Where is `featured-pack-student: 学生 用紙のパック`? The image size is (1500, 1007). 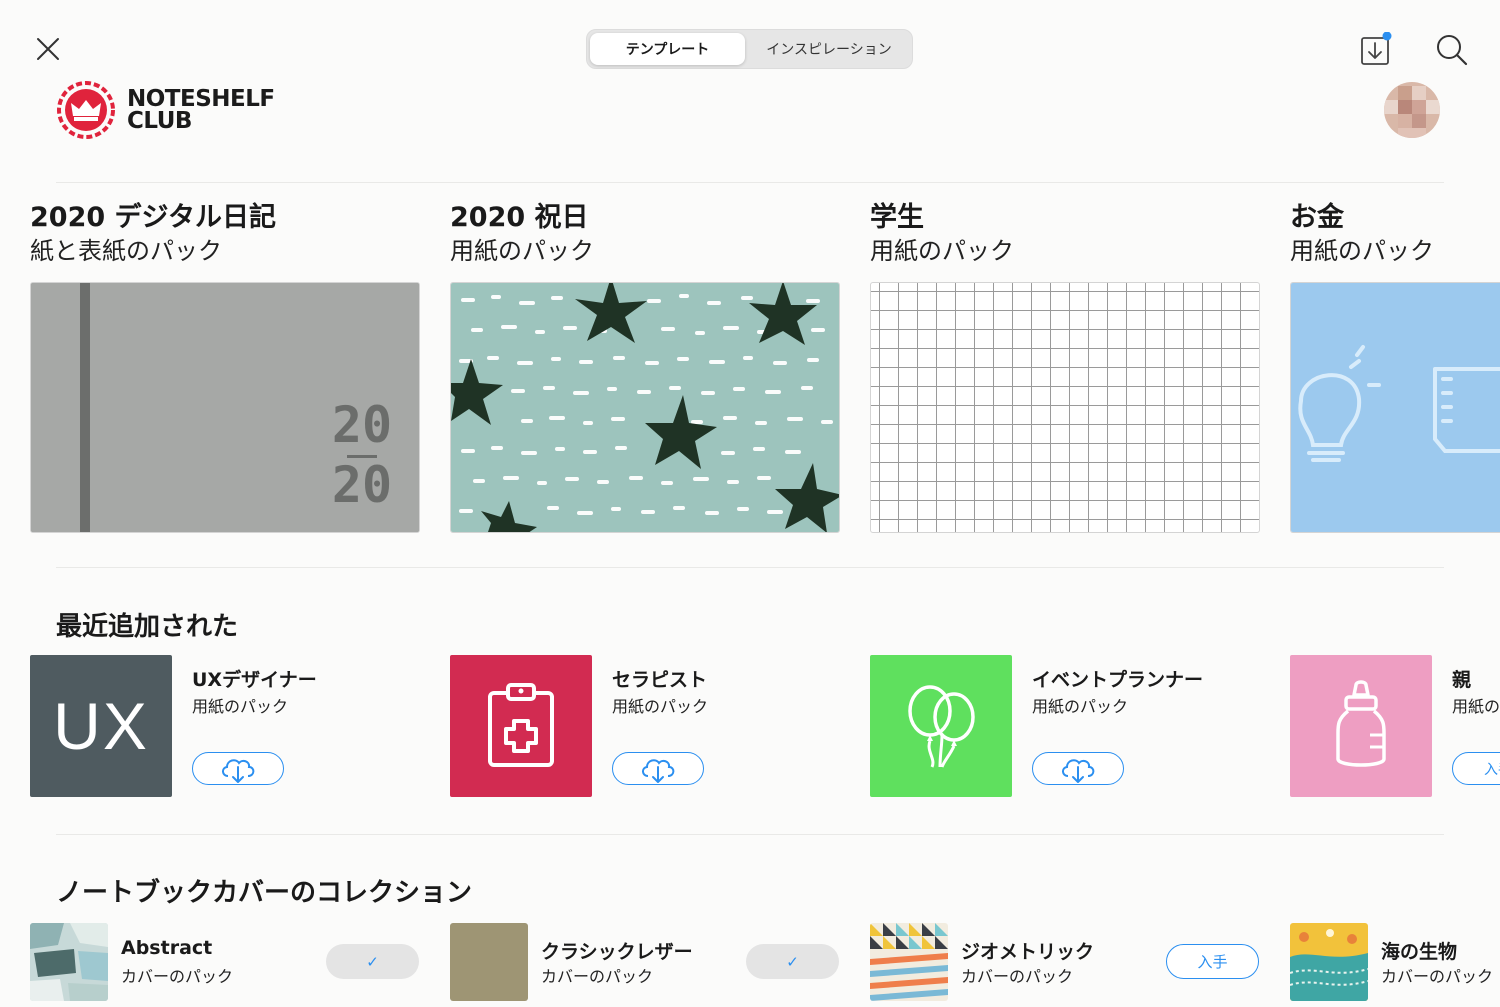
featured-pack-student: 学生 用紙のパック is located at coordinates (1066, 366).